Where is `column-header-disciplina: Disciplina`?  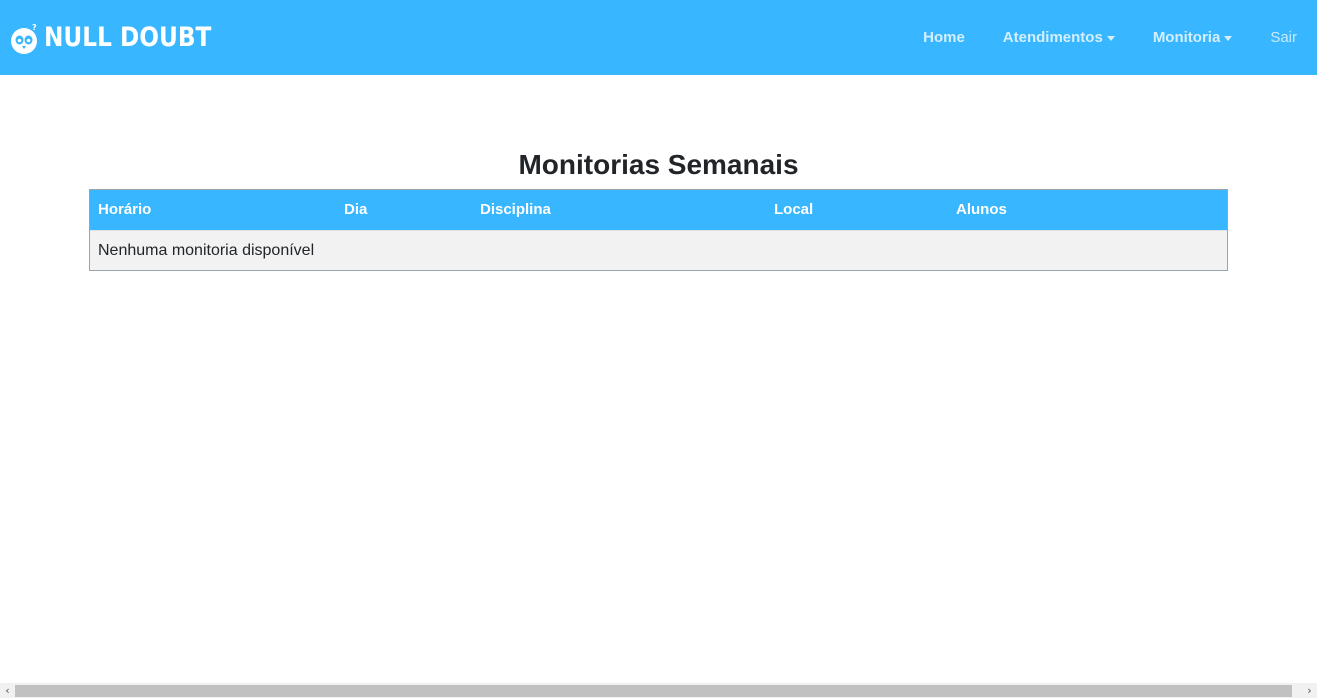
column-header-disciplina: Disciplina is located at coordinates (515, 209).